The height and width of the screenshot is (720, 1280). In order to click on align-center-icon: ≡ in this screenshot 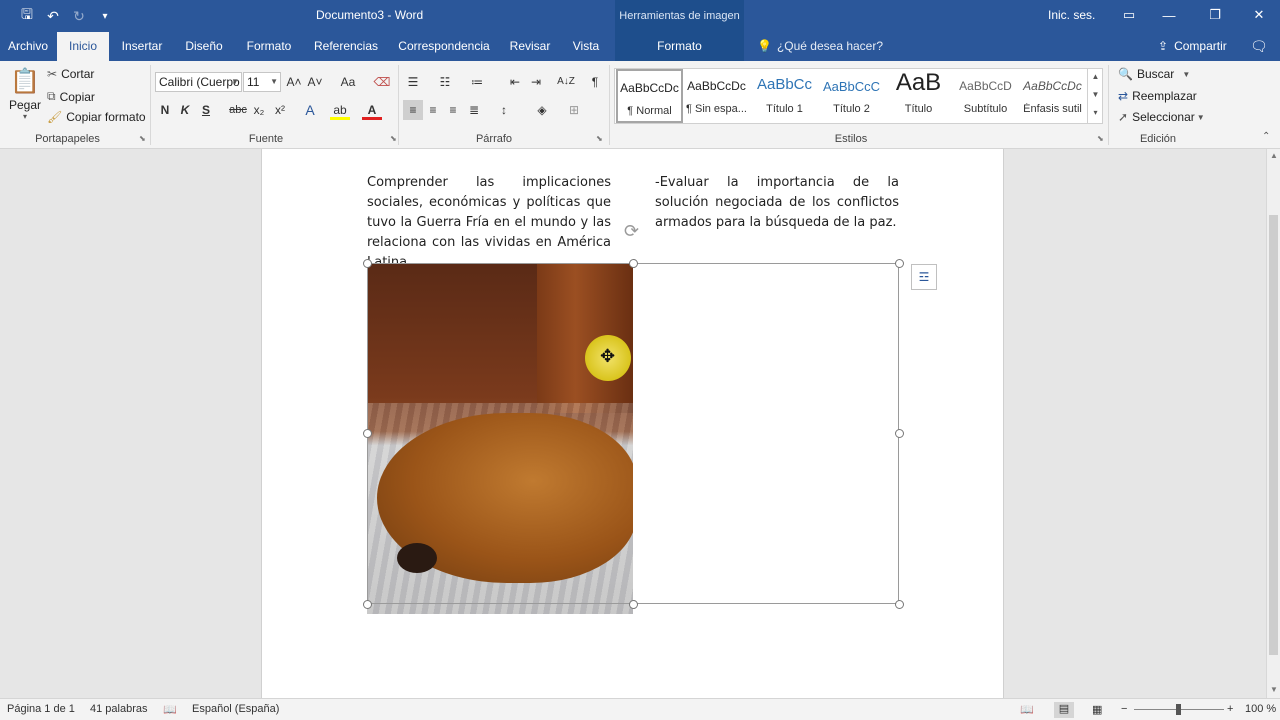, I will do `click(433, 110)`.